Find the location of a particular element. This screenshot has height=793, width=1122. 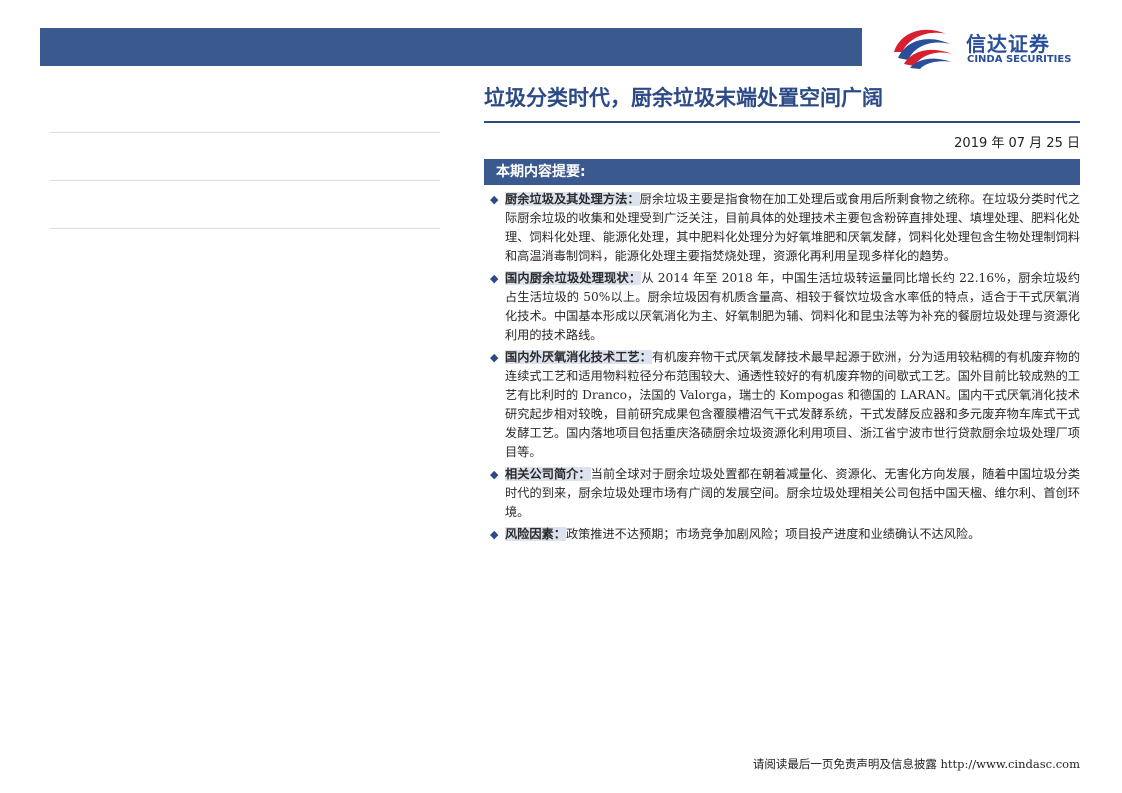

report-date: 2019 年 07 月 25 日 is located at coordinates (1017, 143).